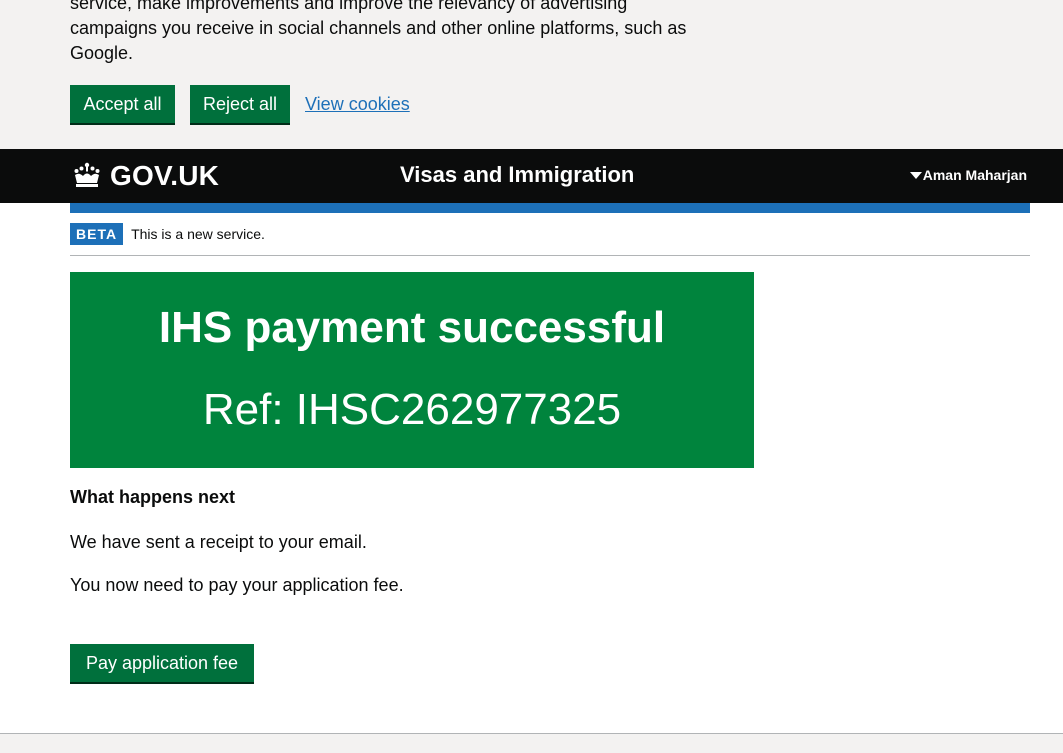 This screenshot has width=1063, height=753. I want to click on service-name: Visas and Immigration, so click(517, 175).